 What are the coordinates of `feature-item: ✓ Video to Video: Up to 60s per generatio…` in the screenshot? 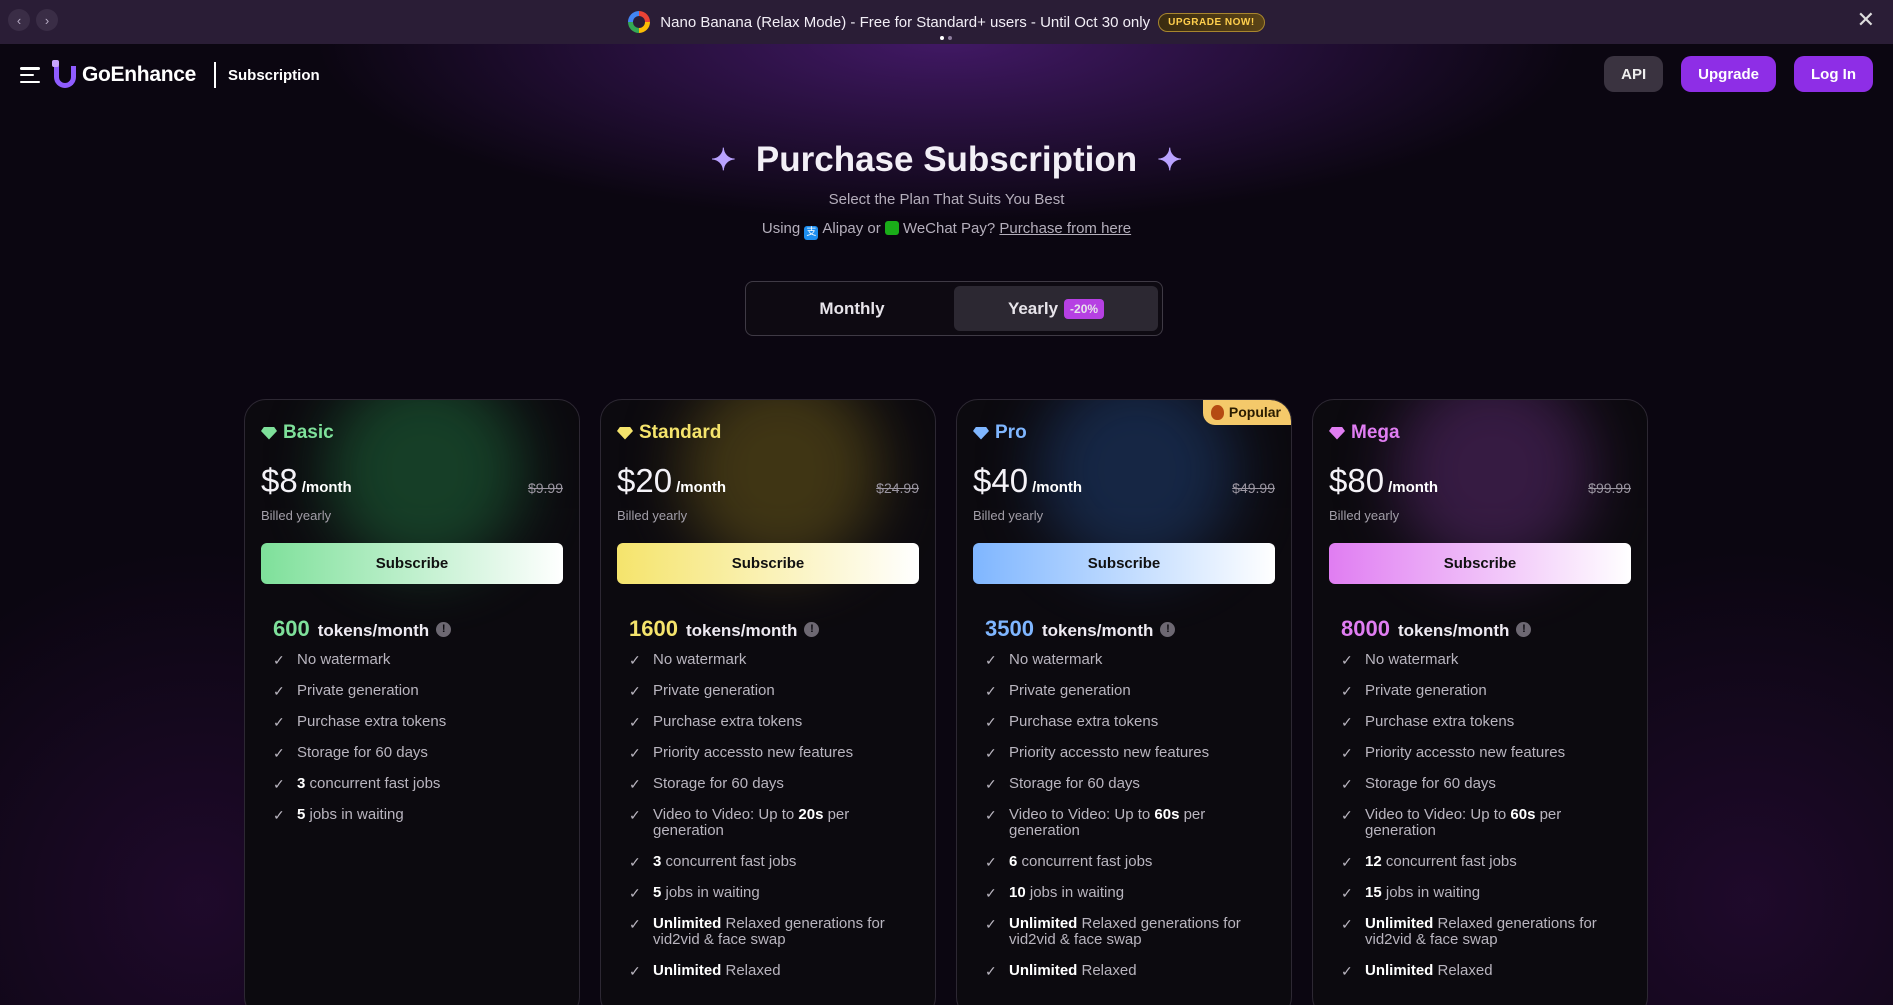 It's located at (1486, 823).